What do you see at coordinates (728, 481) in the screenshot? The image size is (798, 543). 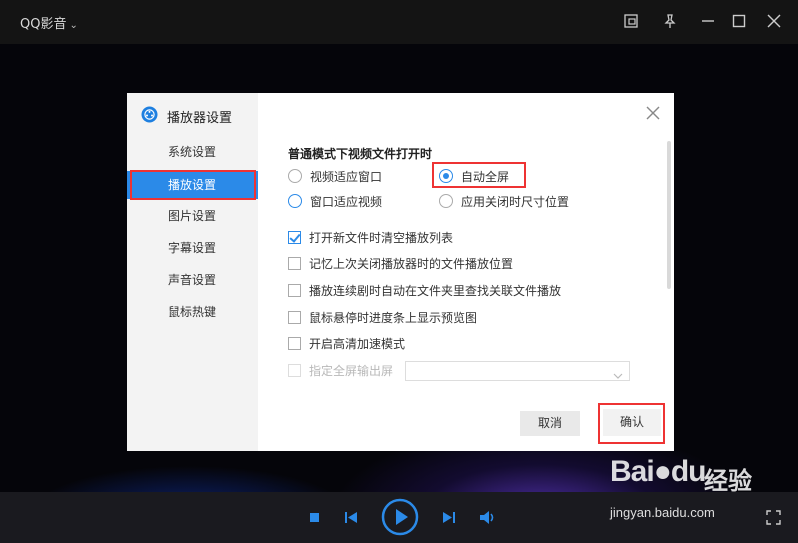 I see `jingyan-label: 经验` at bounding box center [728, 481].